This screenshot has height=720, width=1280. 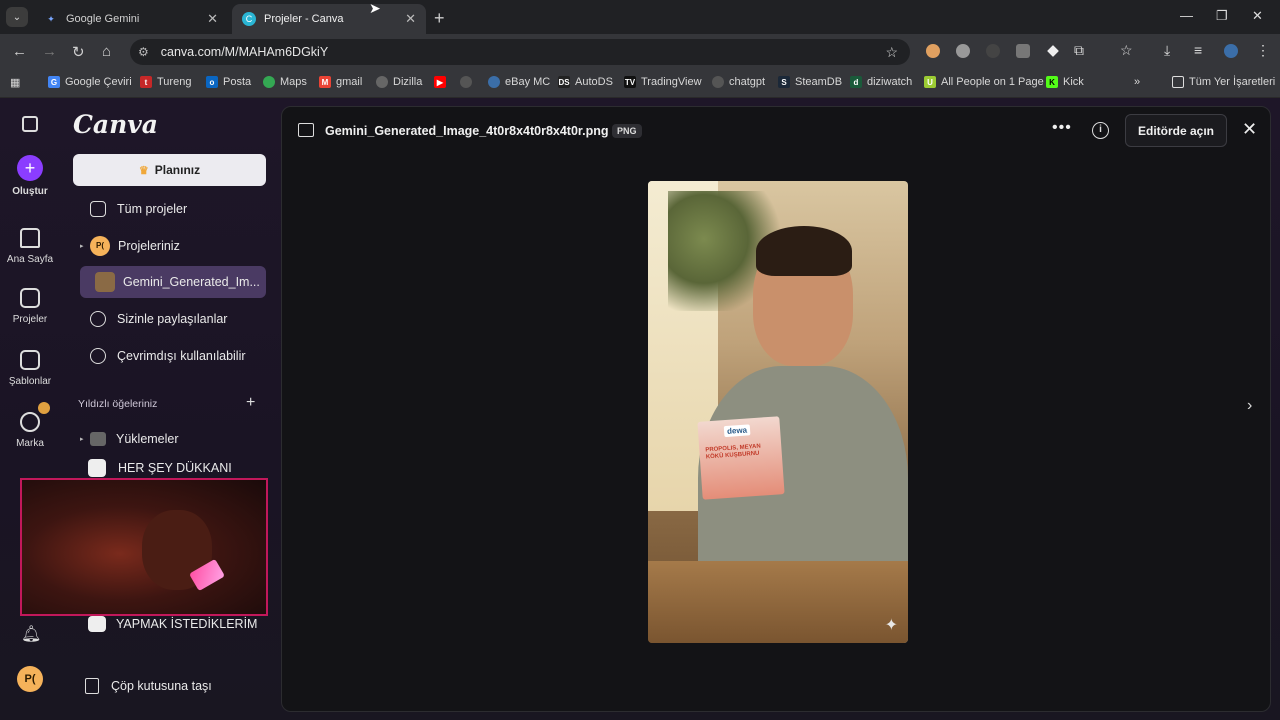 I want to click on url-text: canva.com/M/MAHAm6DGkiY, so click(x=244, y=52).